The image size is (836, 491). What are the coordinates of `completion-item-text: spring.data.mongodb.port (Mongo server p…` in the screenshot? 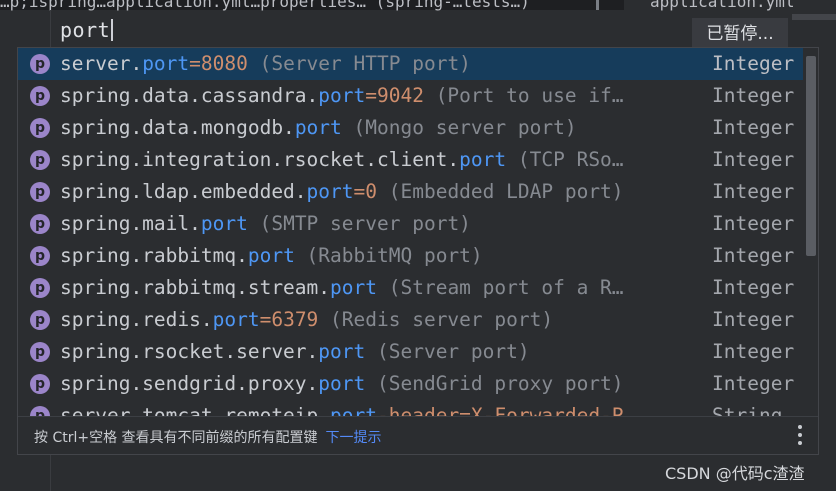 It's located at (318, 127).